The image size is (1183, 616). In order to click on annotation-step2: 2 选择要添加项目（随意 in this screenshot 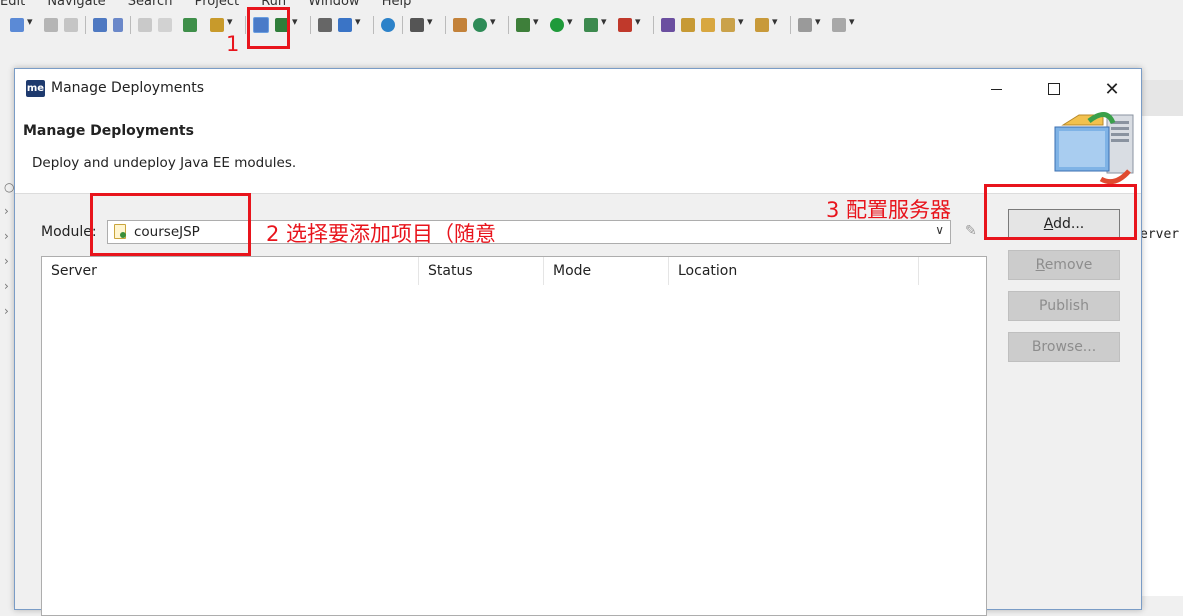, I will do `click(381, 234)`.